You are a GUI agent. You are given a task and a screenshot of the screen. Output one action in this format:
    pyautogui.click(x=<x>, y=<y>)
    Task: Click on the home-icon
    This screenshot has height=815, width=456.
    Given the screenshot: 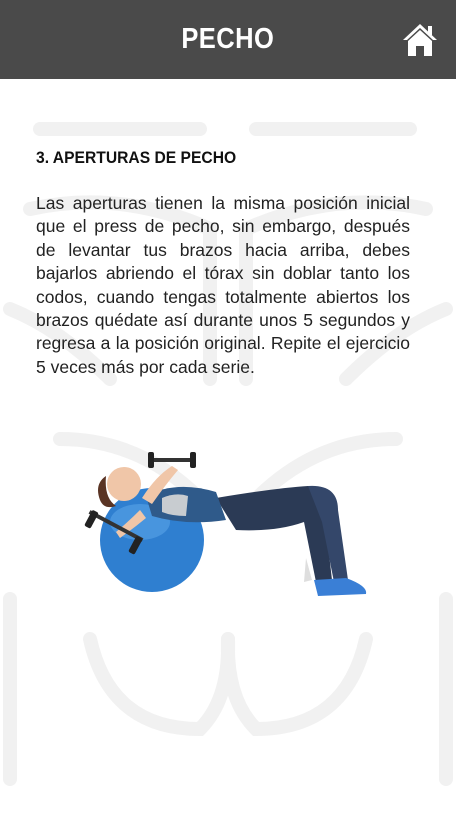 What is the action you would take?
    pyautogui.click(x=420, y=40)
    